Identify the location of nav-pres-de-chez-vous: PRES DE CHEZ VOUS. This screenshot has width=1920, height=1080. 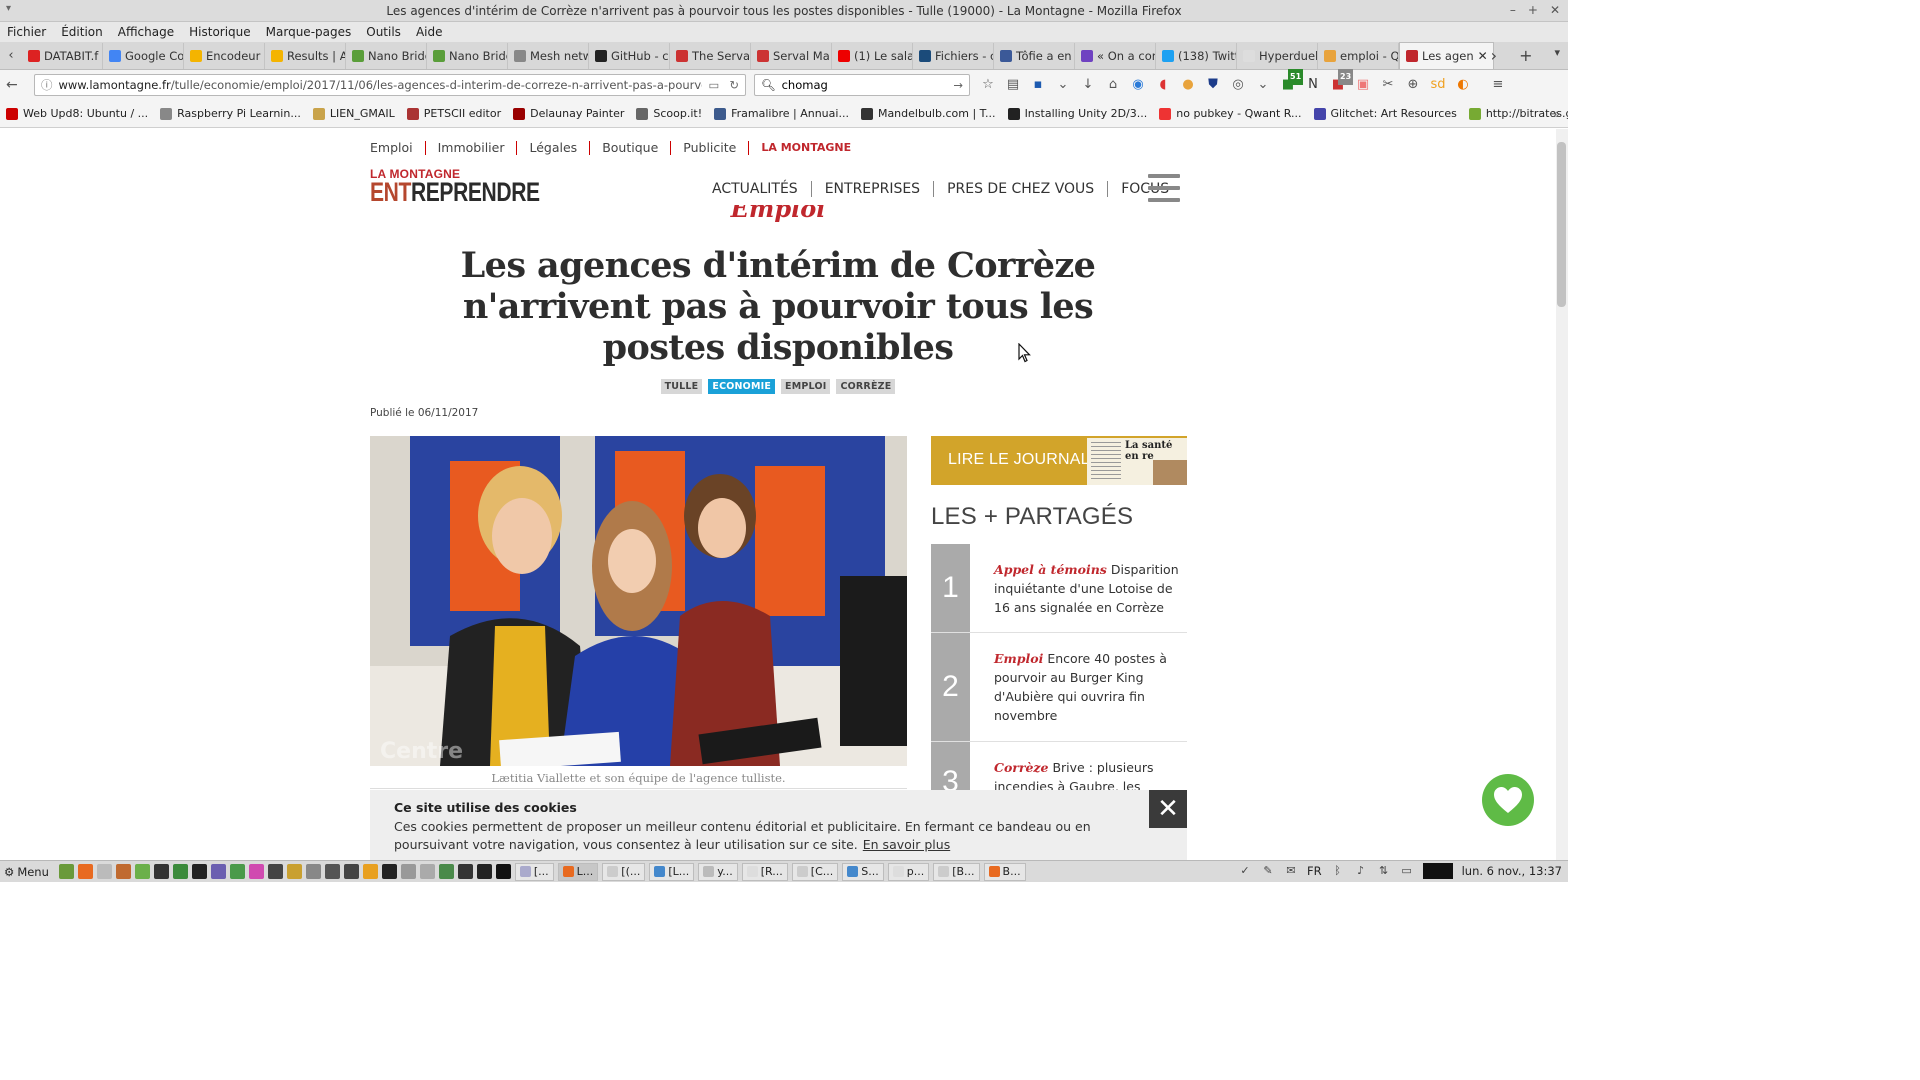
(1021, 189).